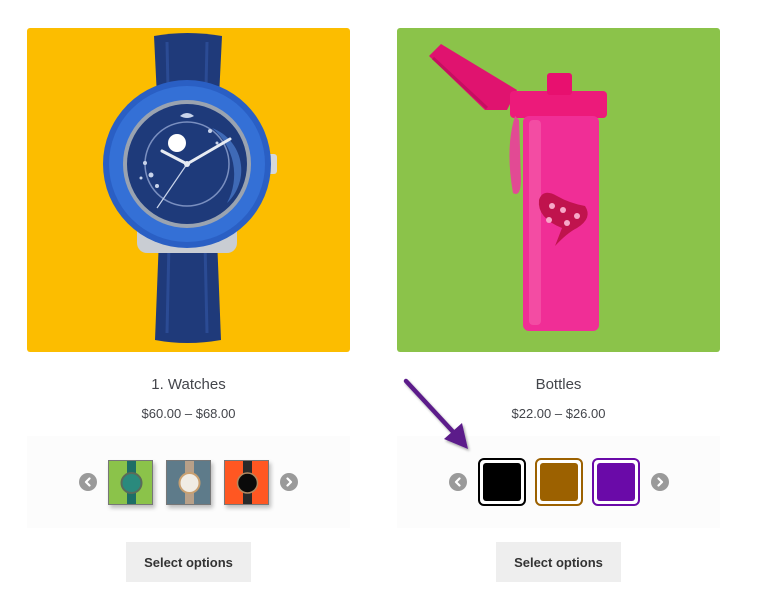 This screenshot has width=760, height=602. I want to click on color-swatch-carousel, so click(558, 482).